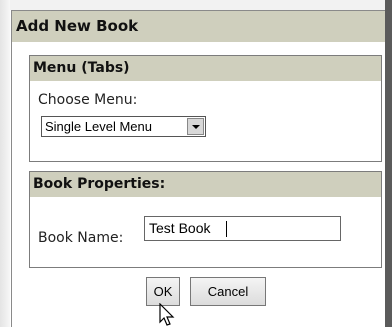  What do you see at coordinates (226, 229) in the screenshot?
I see `text-caret` at bounding box center [226, 229].